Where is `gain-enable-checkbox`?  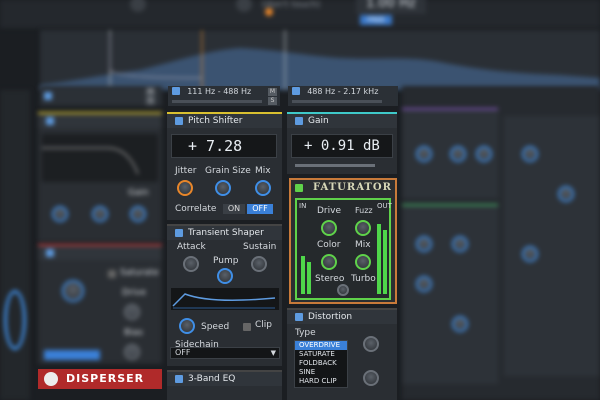
gain-enable-checkbox is located at coordinates (299, 121).